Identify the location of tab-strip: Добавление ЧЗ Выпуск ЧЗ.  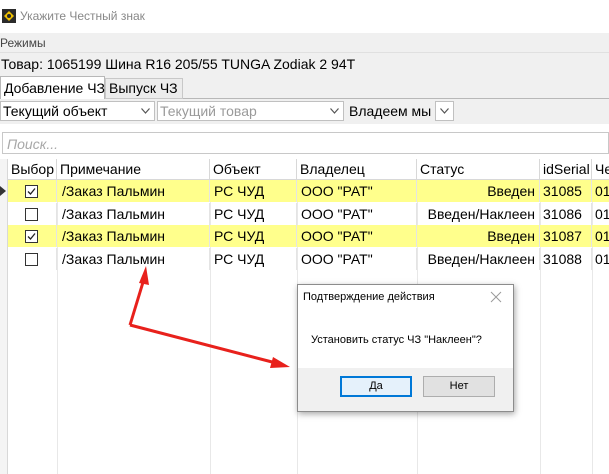
(304, 88).